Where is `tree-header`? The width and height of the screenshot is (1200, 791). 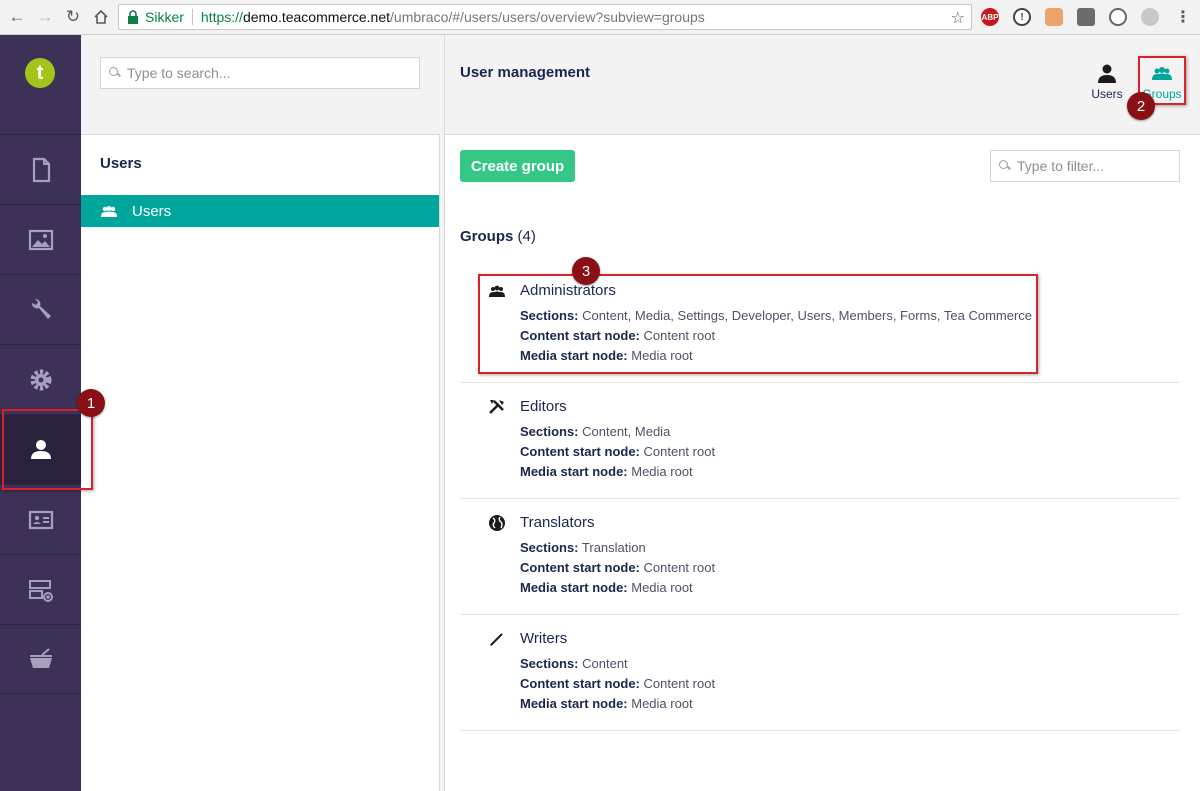
tree-header is located at coordinates (260, 85).